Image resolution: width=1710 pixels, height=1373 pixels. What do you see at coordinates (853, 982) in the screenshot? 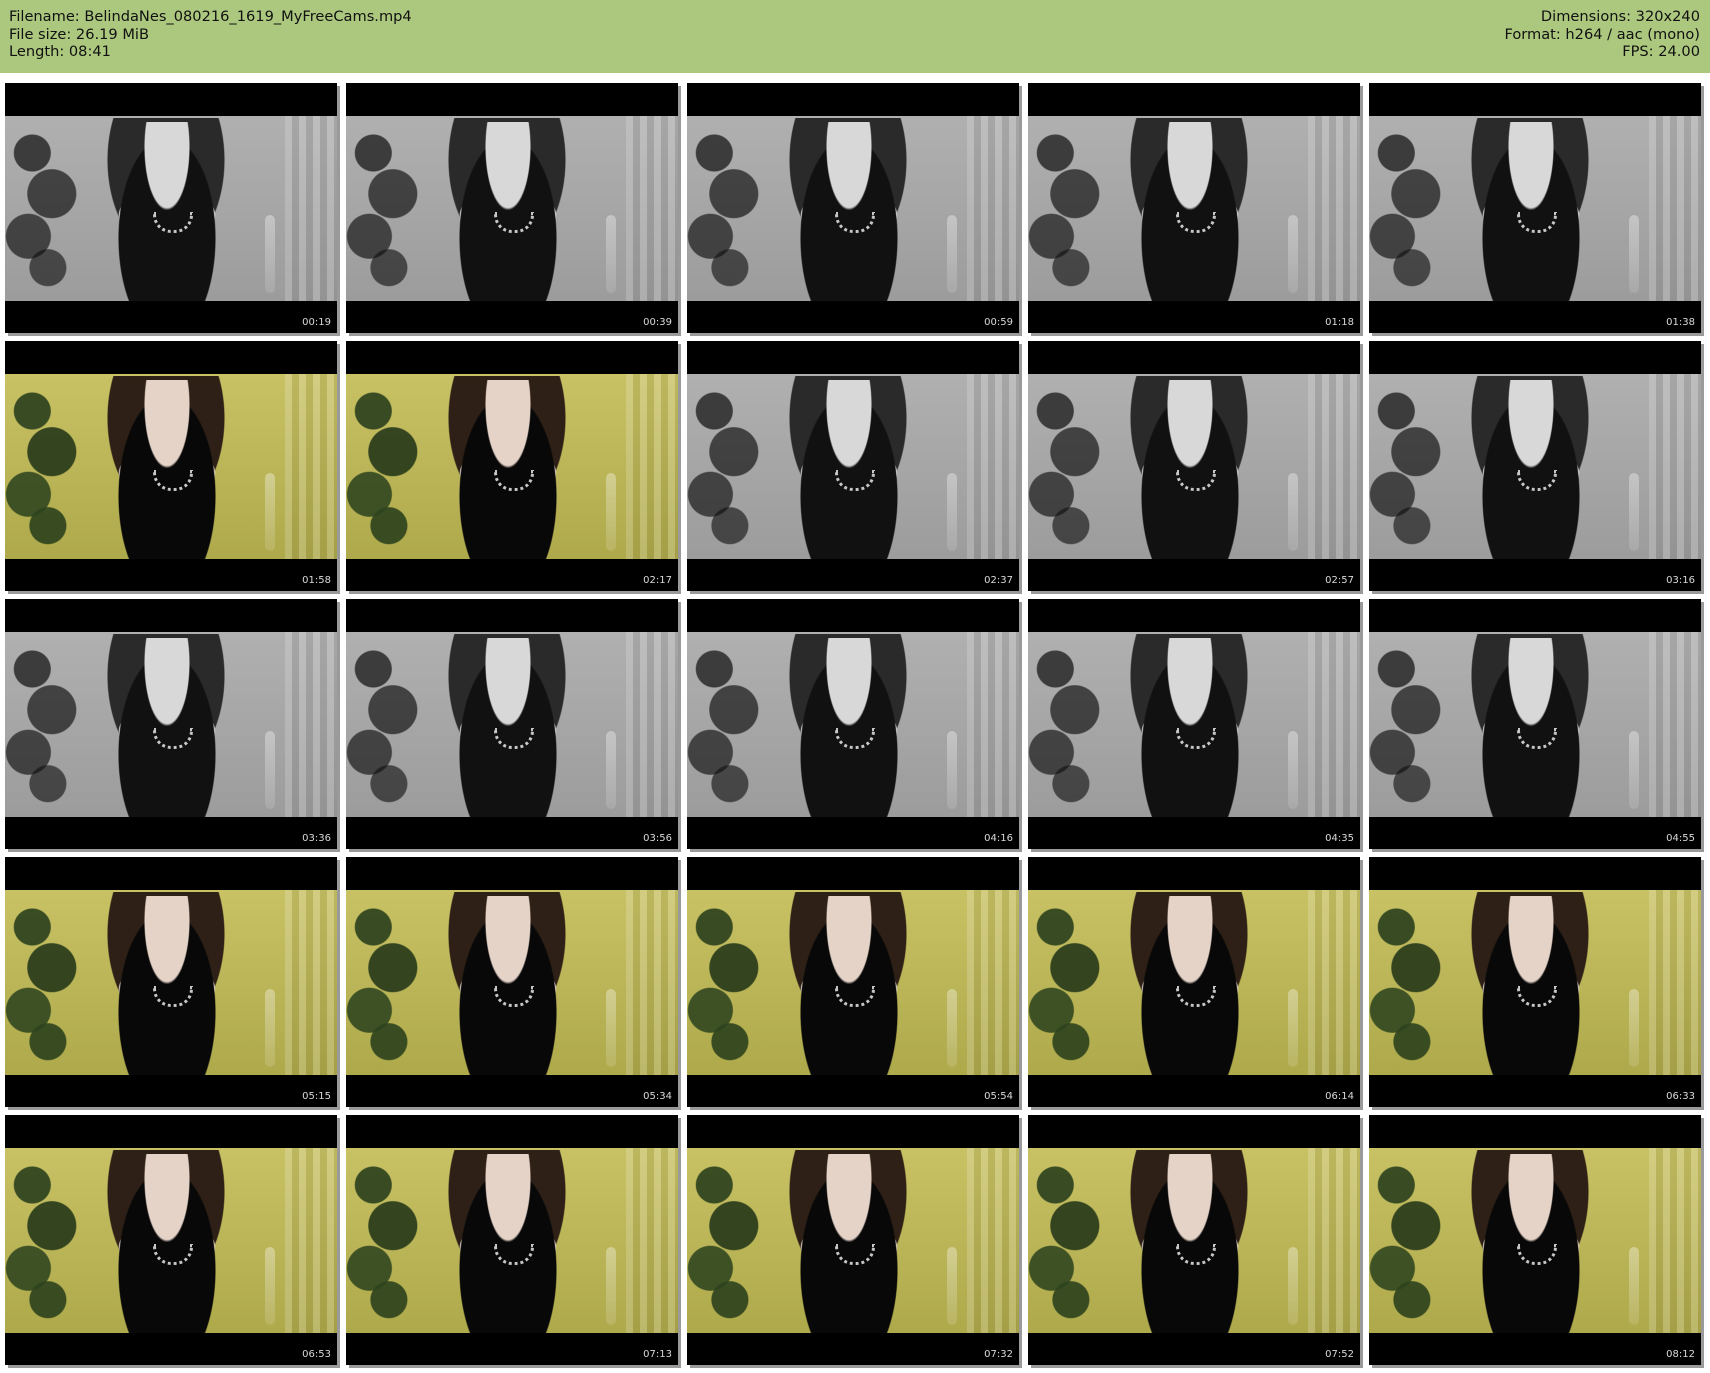
I see `thumbnail-18: 05:54` at bounding box center [853, 982].